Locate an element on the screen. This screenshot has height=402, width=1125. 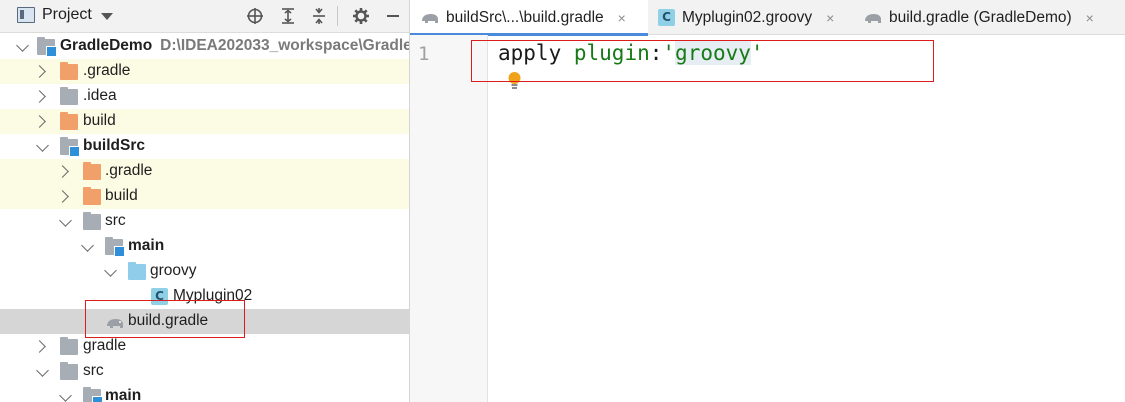
tree-node-build: build is located at coordinates (204, 121).